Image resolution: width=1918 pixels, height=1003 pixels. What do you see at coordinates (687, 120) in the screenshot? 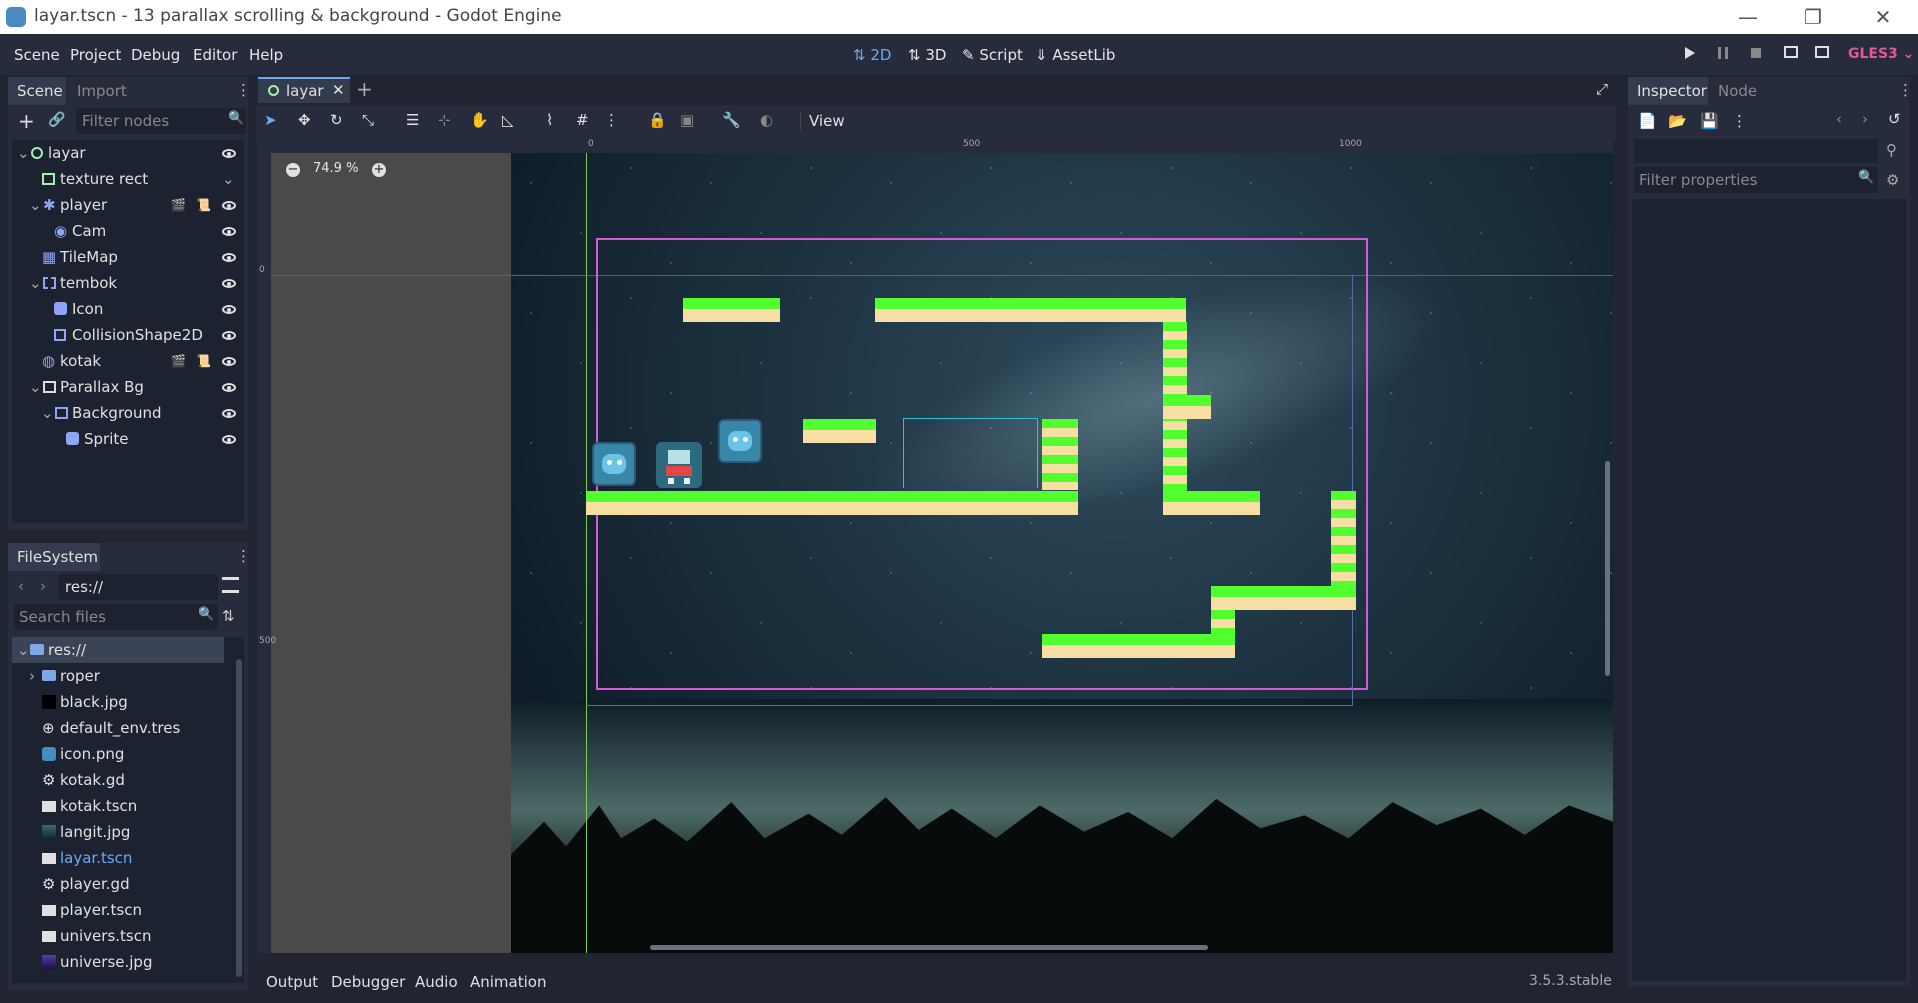
I see `group-icon: ▣` at bounding box center [687, 120].